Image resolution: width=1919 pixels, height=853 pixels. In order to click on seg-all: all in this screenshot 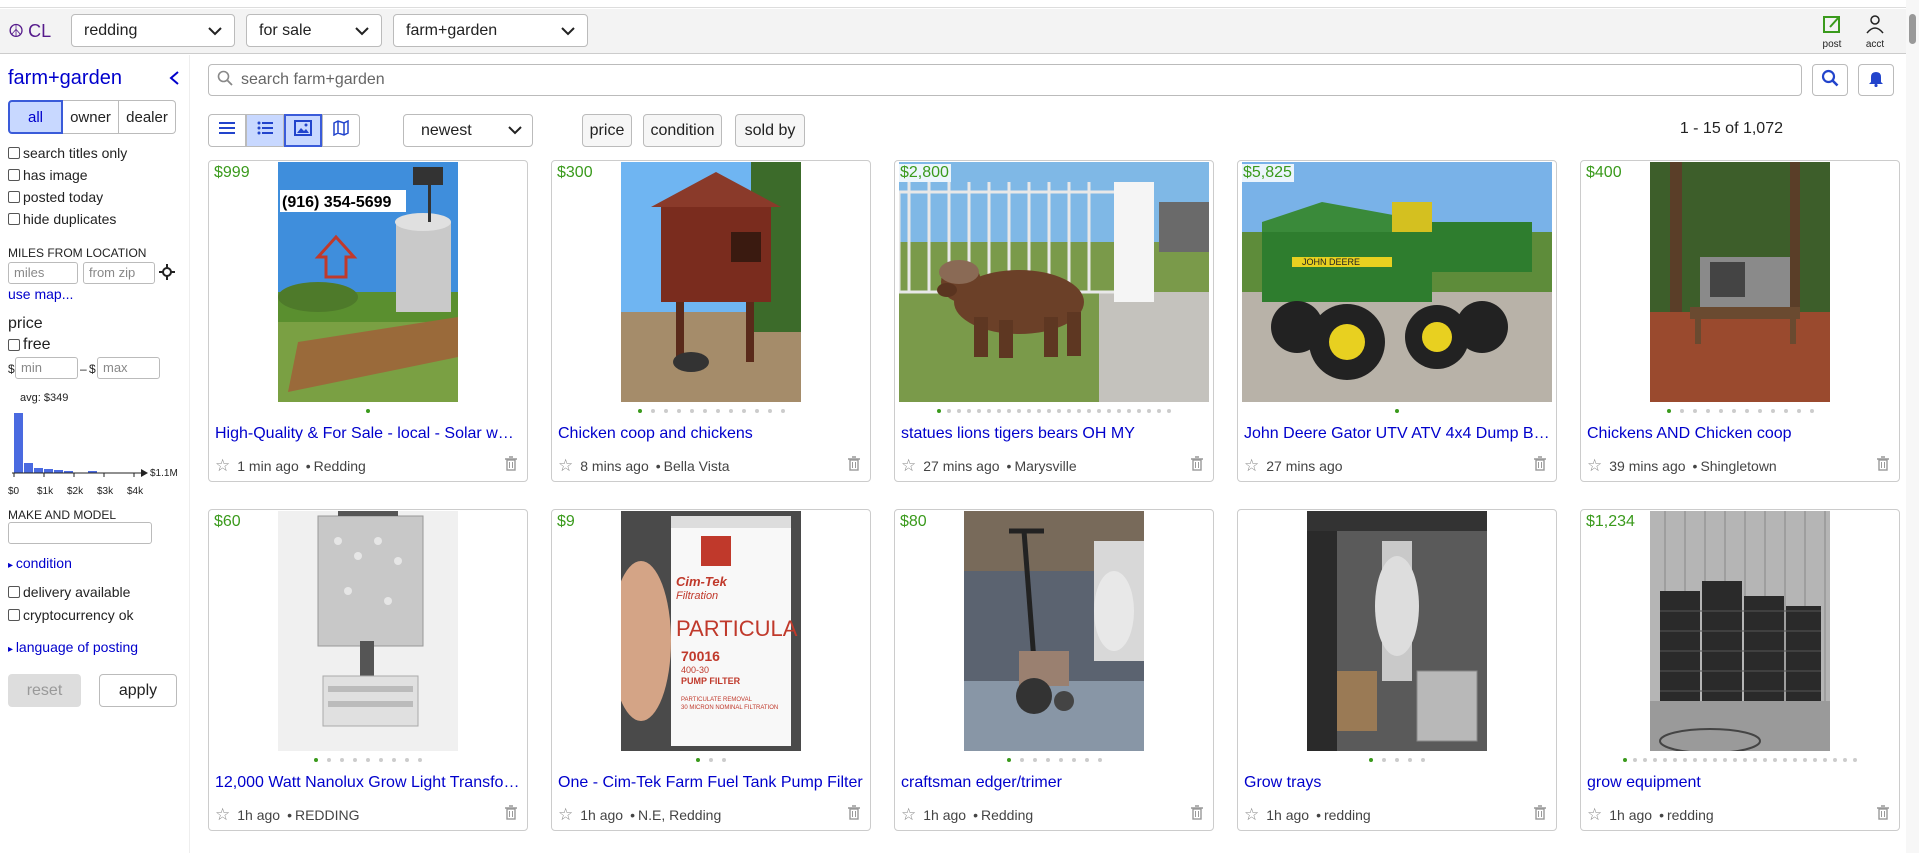, I will do `click(35, 117)`.